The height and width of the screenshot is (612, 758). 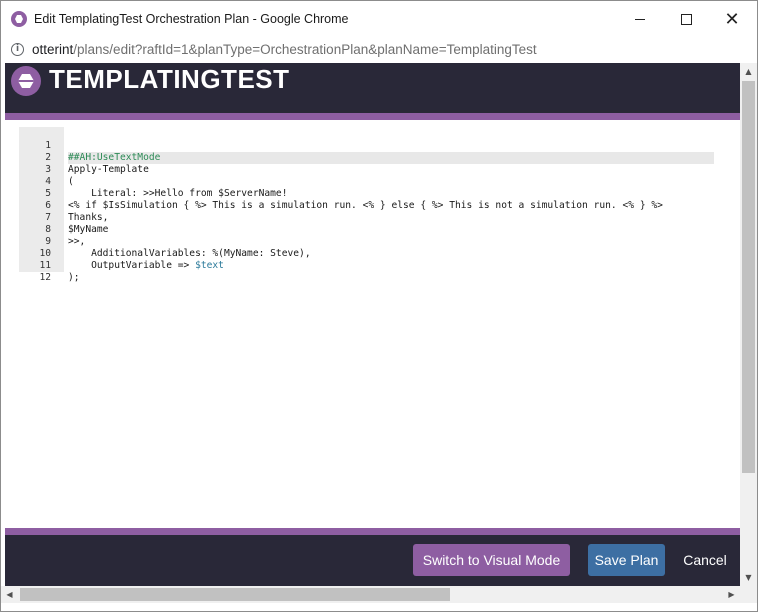 What do you see at coordinates (367, 229) in the screenshot?
I see `code-line-8: 8 >>,` at bounding box center [367, 229].